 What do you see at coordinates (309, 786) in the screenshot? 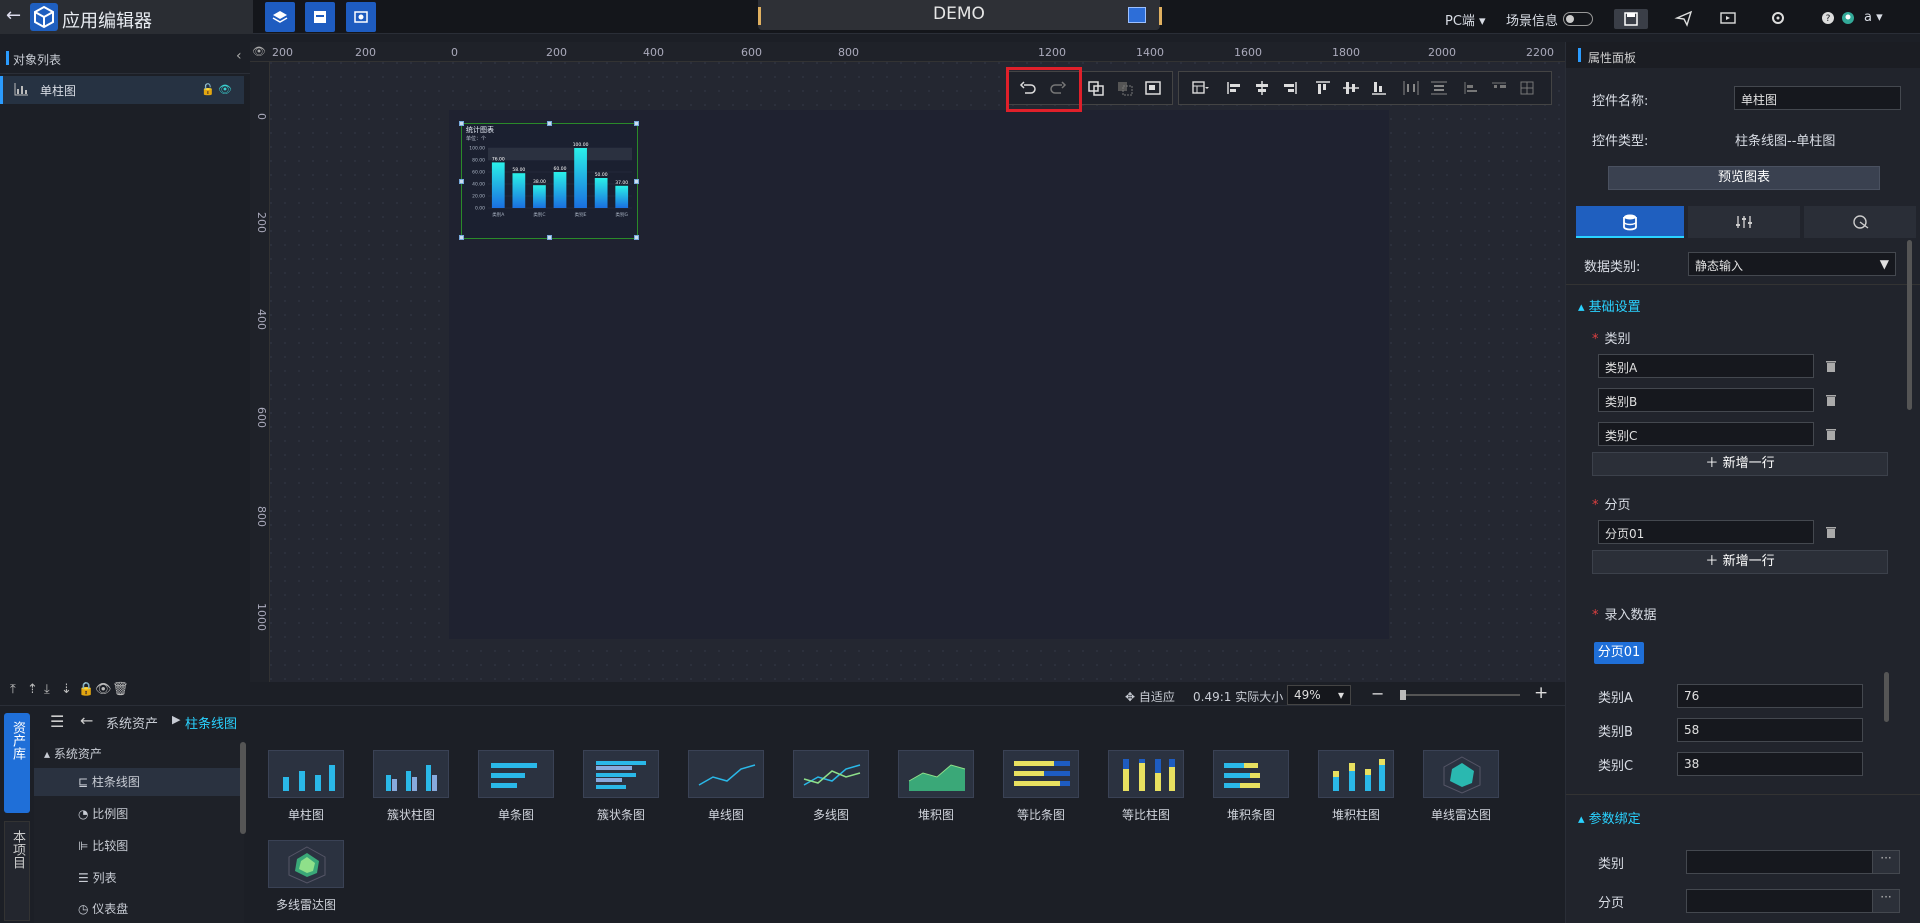
I see `asset-thumbnail: 单柱图` at bounding box center [309, 786].